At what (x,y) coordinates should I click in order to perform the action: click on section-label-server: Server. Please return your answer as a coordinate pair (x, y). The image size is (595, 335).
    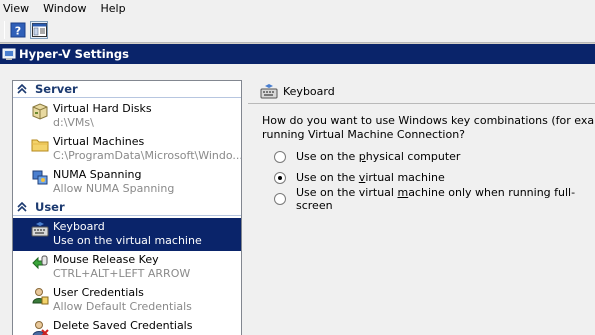
    Looking at the image, I should click on (56, 89).